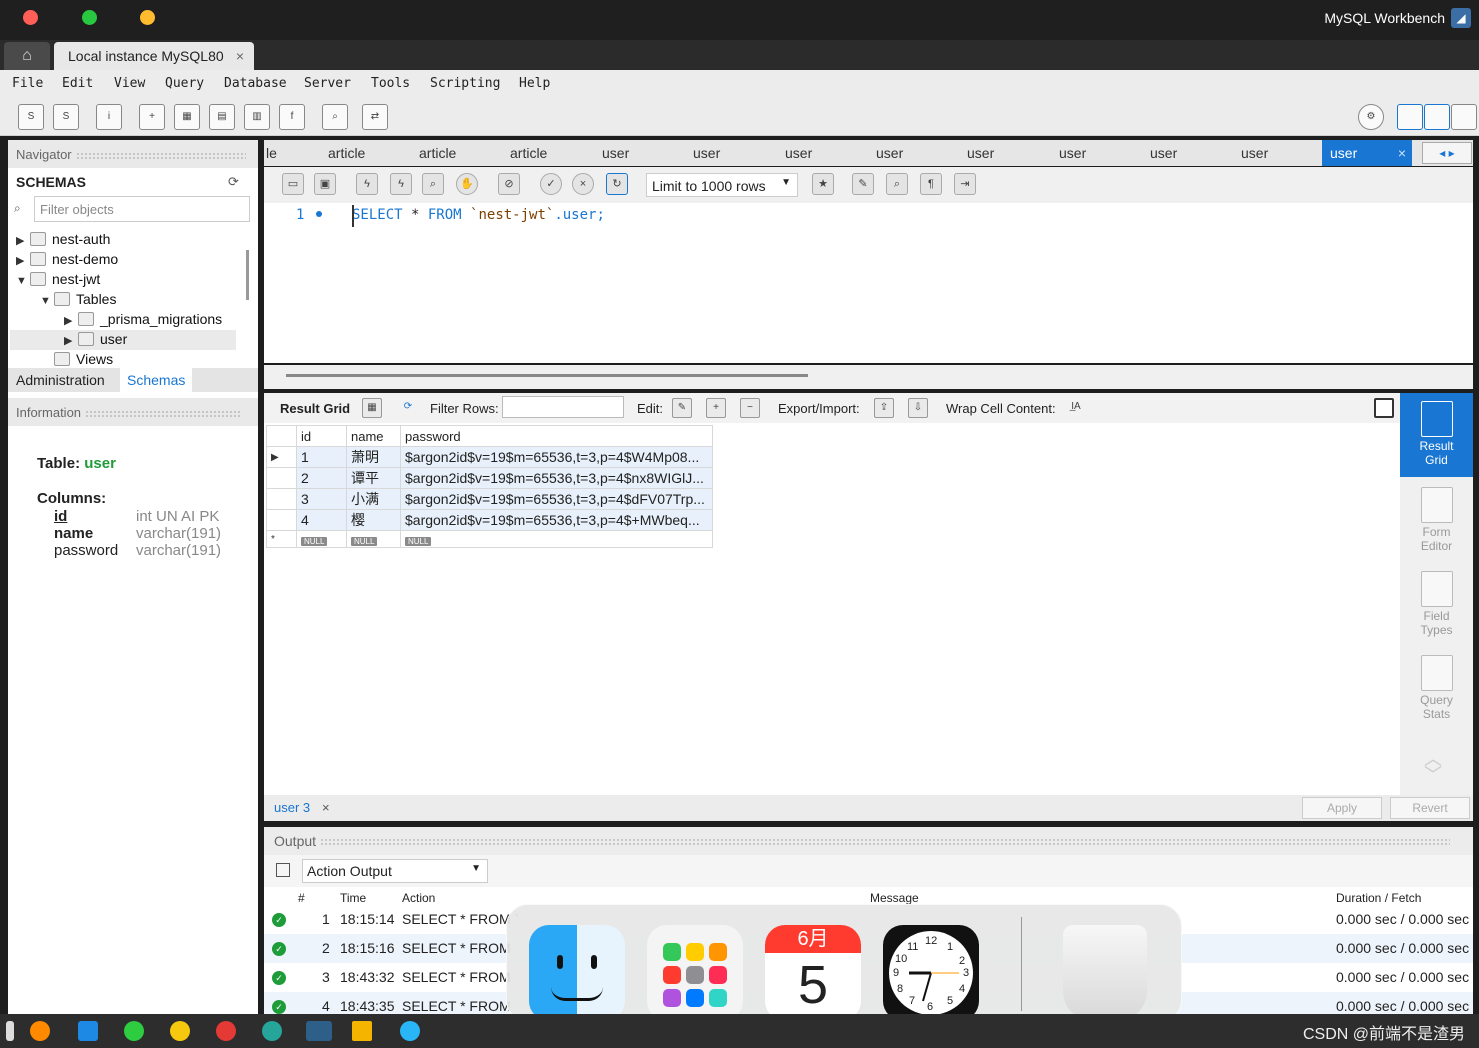 Image resolution: width=1479 pixels, height=1048 pixels. I want to click on beautify-icon: ✎, so click(863, 184).